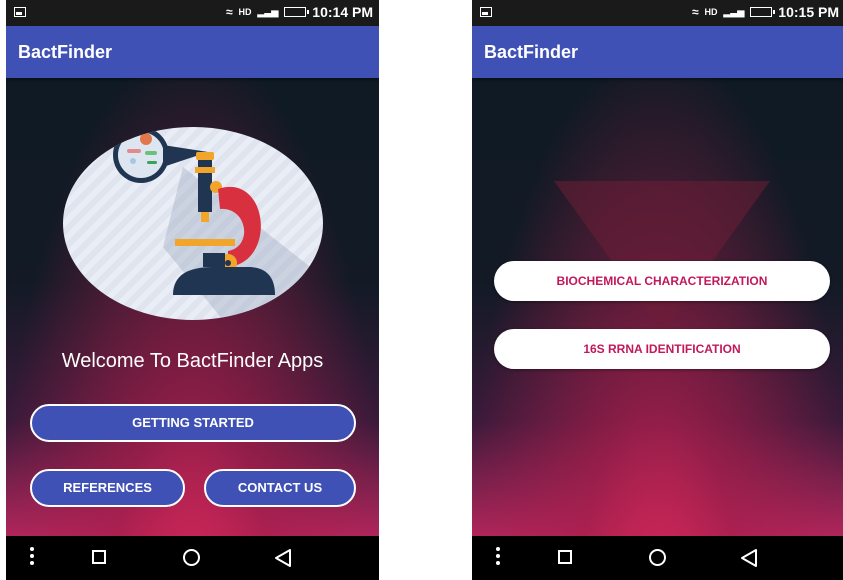  Describe the element at coordinates (342, 12) in the screenshot. I see `status-time: 10:14 PM` at that location.